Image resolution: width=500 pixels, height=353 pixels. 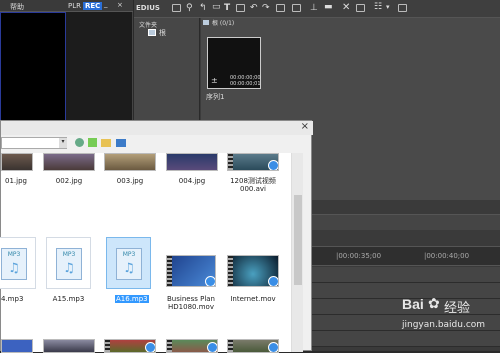 What do you see at coordinates (132, 299) in the screenshot?
I see `file-name-selected: A16.mp3` at bounding box center [132, 299].